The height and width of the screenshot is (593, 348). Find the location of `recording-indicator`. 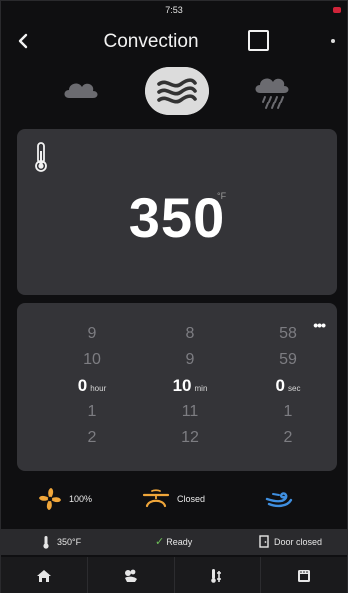

recording-indicator is located at coordinates (337, 10).